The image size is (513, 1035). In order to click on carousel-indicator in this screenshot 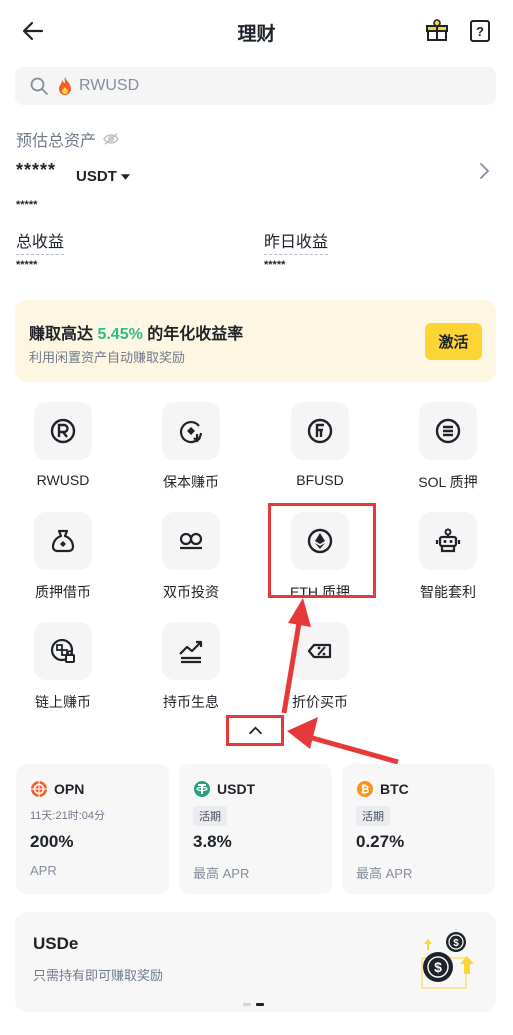, I will do `click(253, 1004)`.